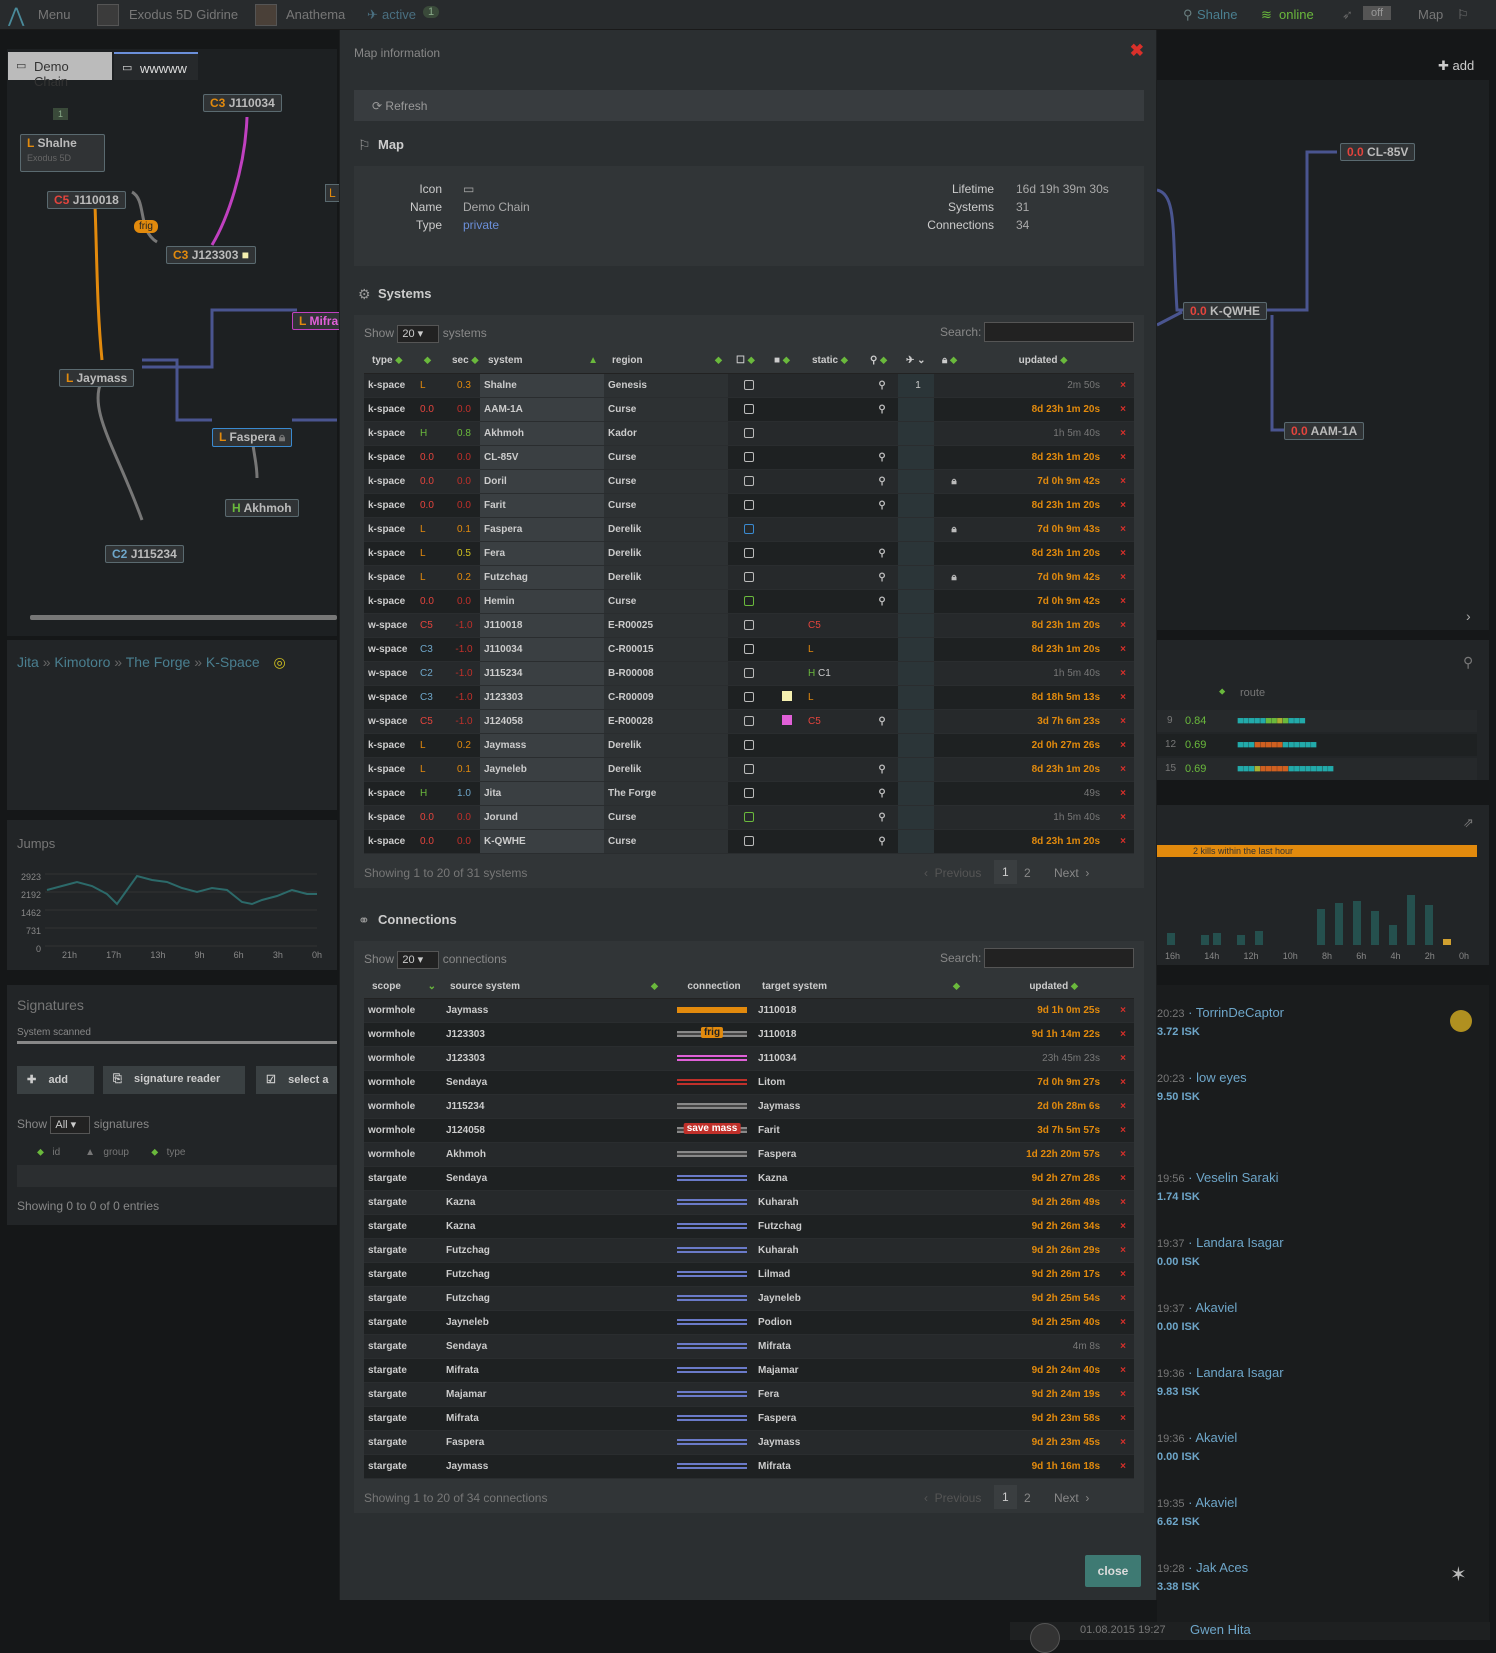 This screenshot has width=1496, height=1653. Describe the element at coordinates (60, 70) in the screenshot. I see `tab-demo-chain: ▭ Demo Chain` at that location.